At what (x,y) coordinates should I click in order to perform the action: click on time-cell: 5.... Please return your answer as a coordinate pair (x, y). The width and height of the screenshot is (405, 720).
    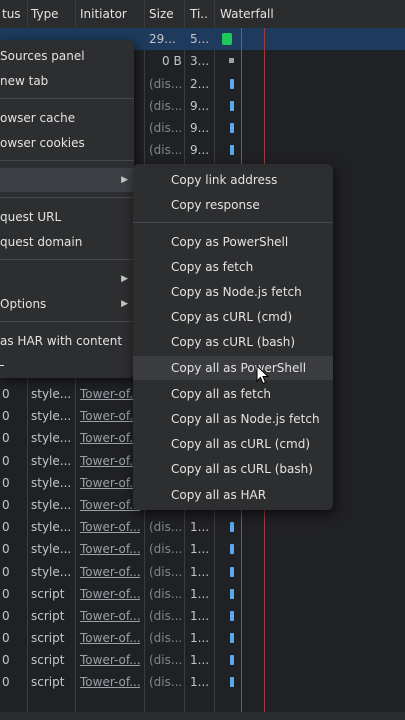
    Looking at the image, I should click on (200, 39).